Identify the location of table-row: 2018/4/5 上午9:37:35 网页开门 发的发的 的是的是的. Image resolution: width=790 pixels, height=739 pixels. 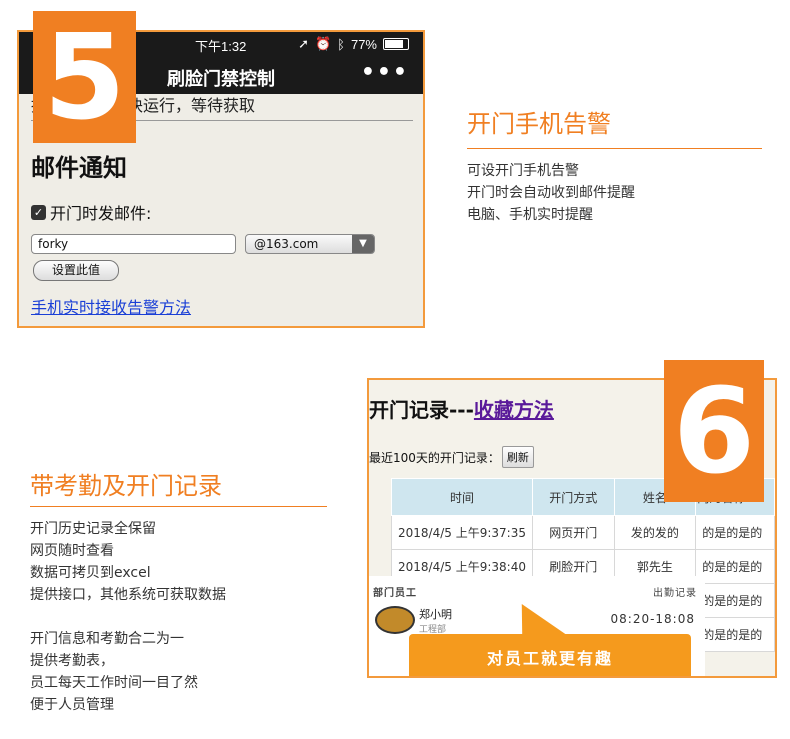
(583, 532).